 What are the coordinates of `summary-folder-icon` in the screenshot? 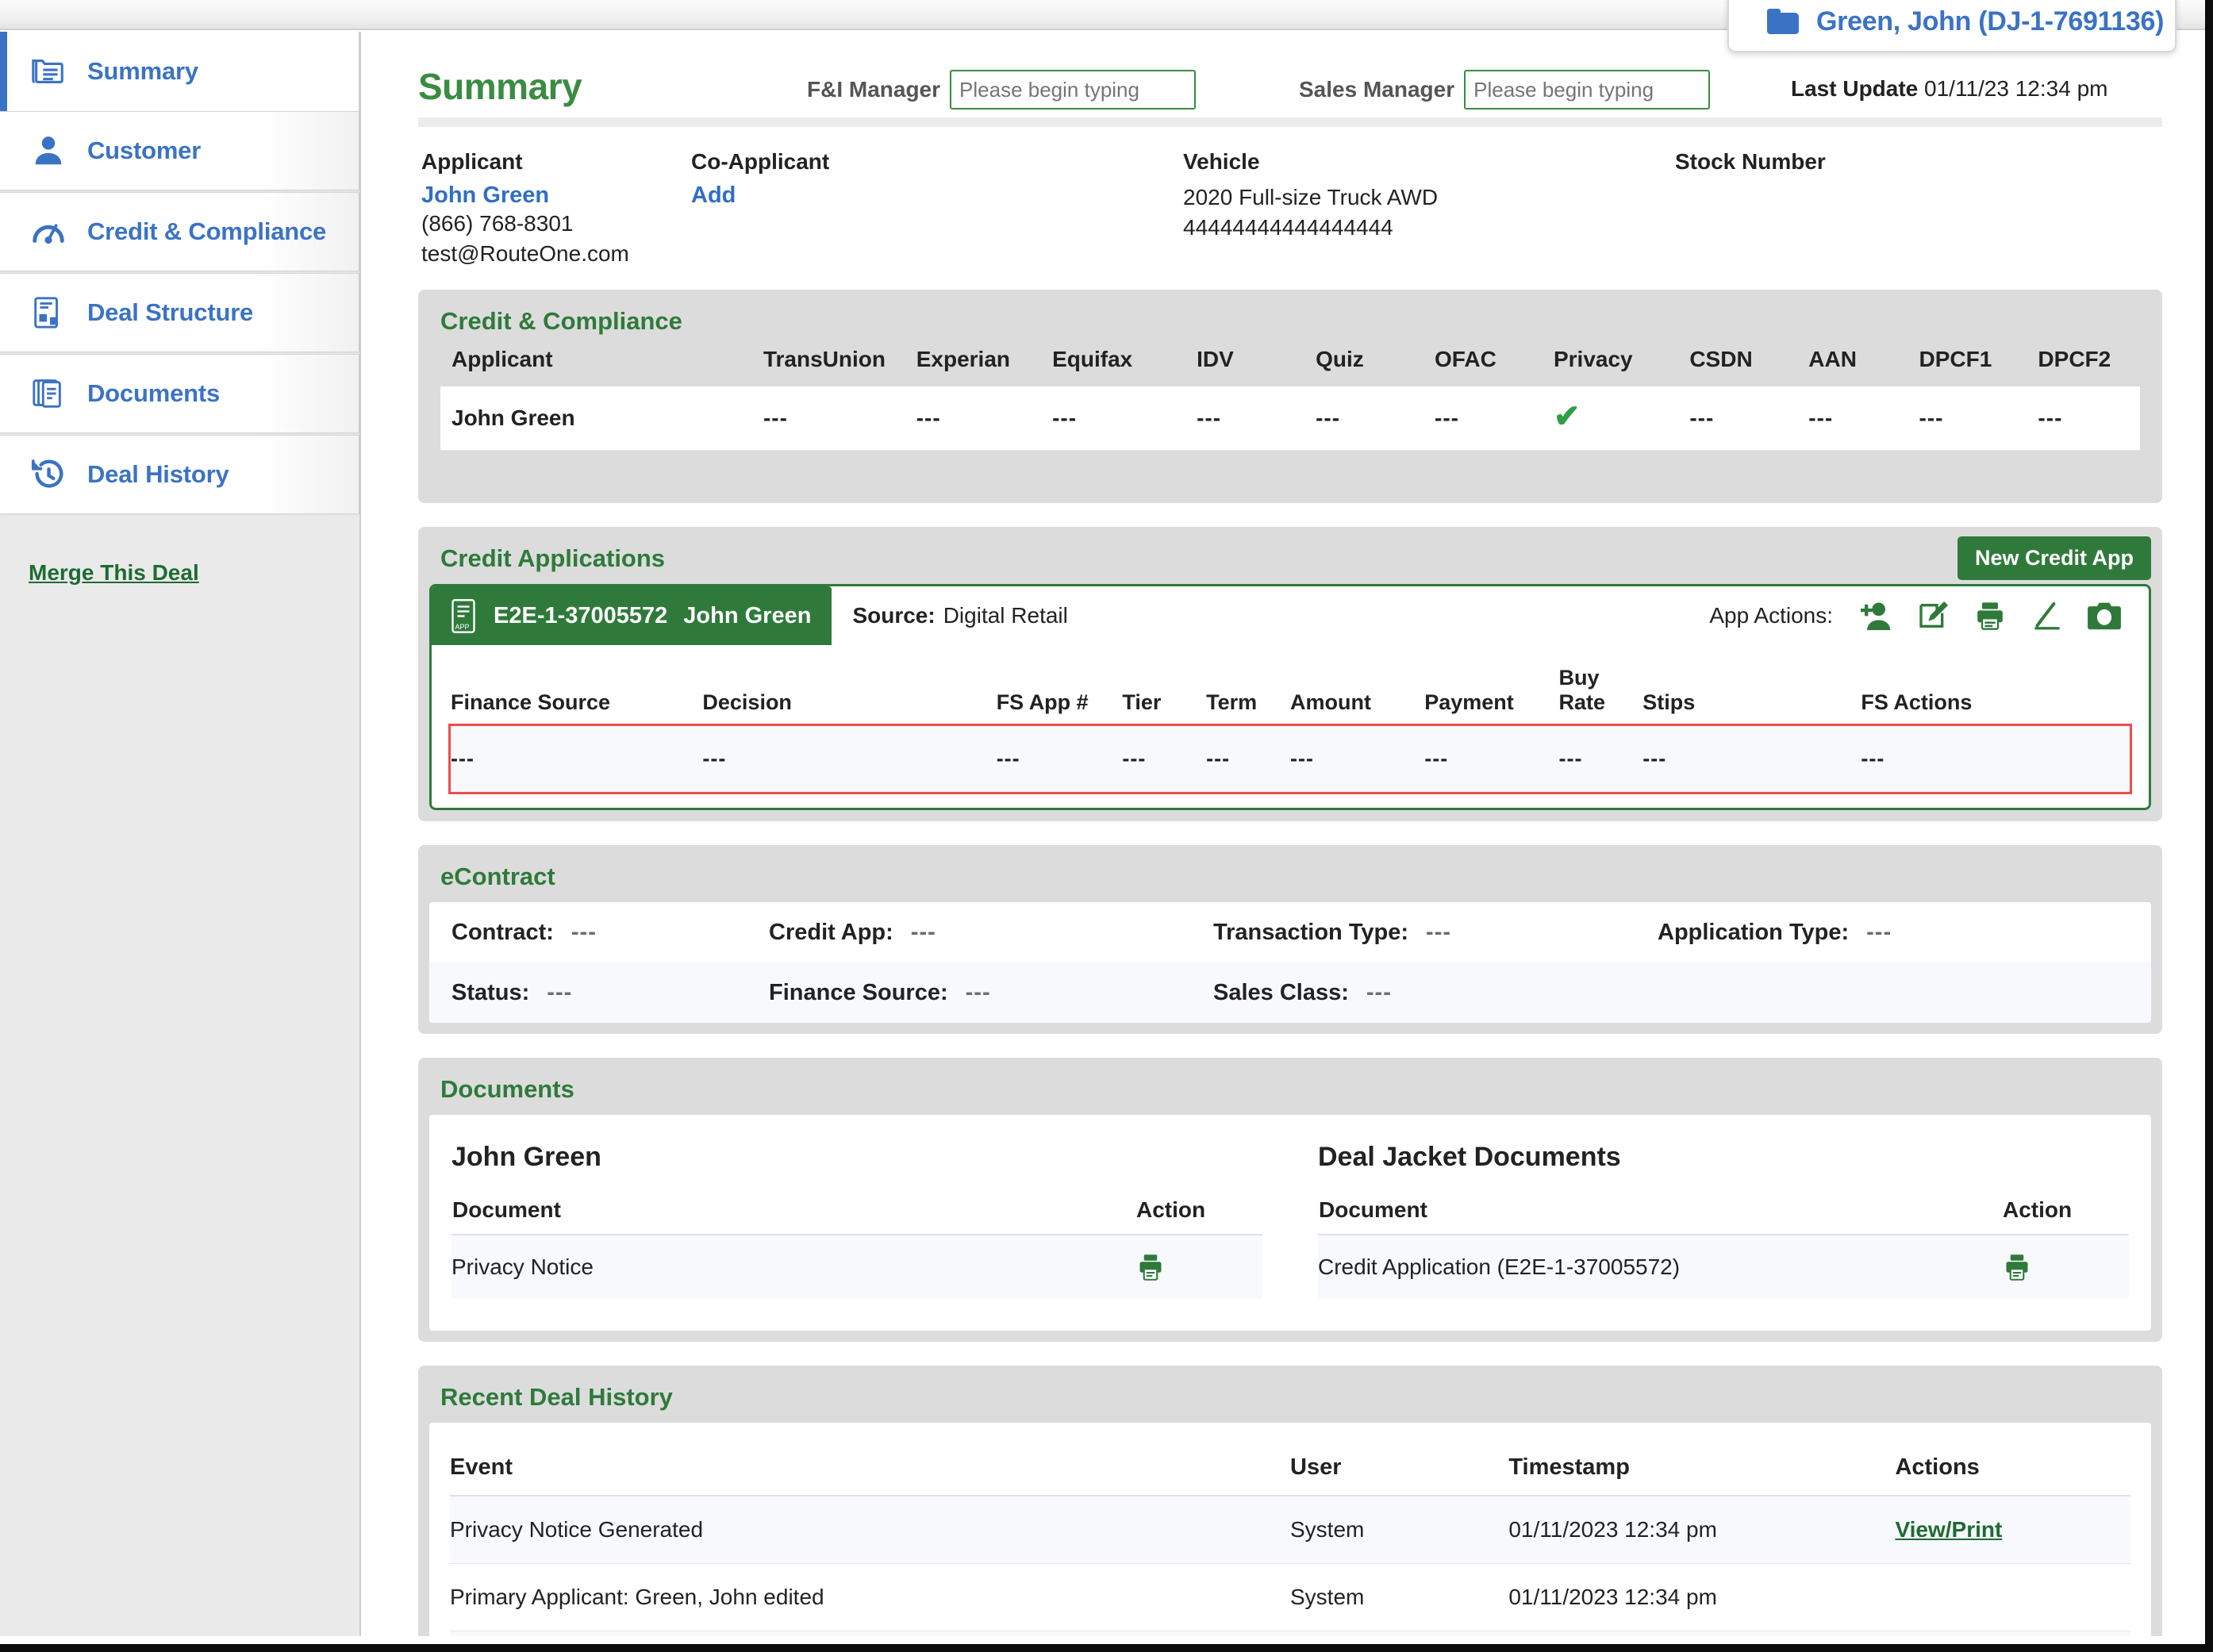 It's located at (48, 71).